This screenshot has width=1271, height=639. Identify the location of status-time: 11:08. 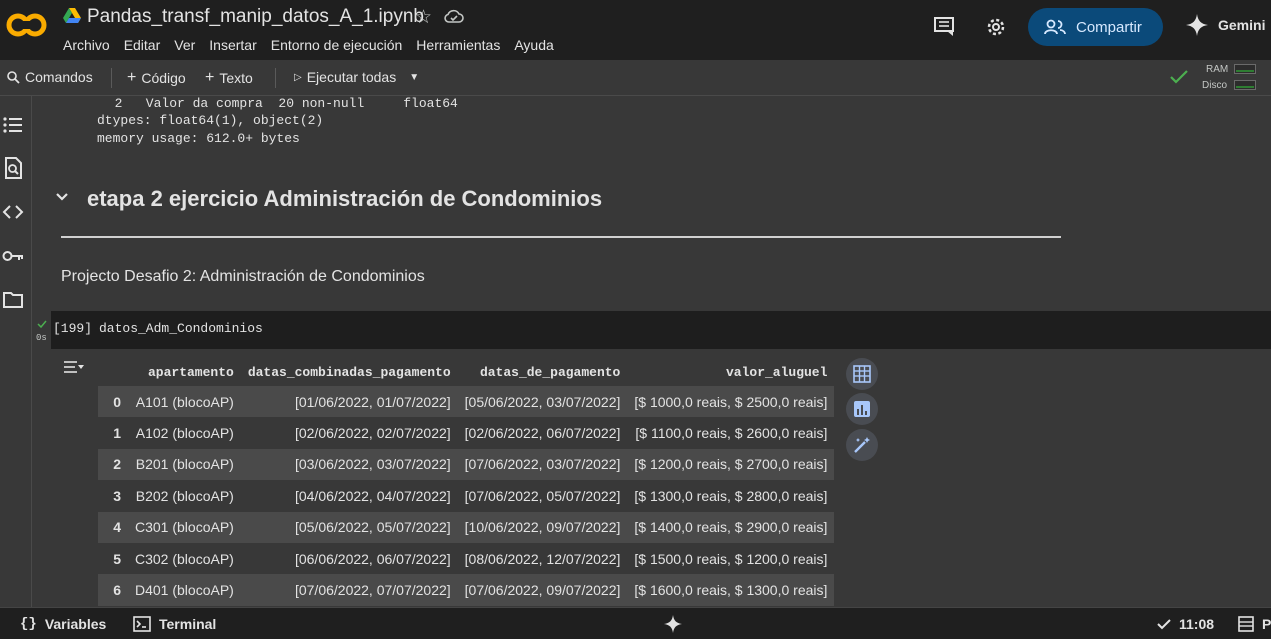
(1197, 624).